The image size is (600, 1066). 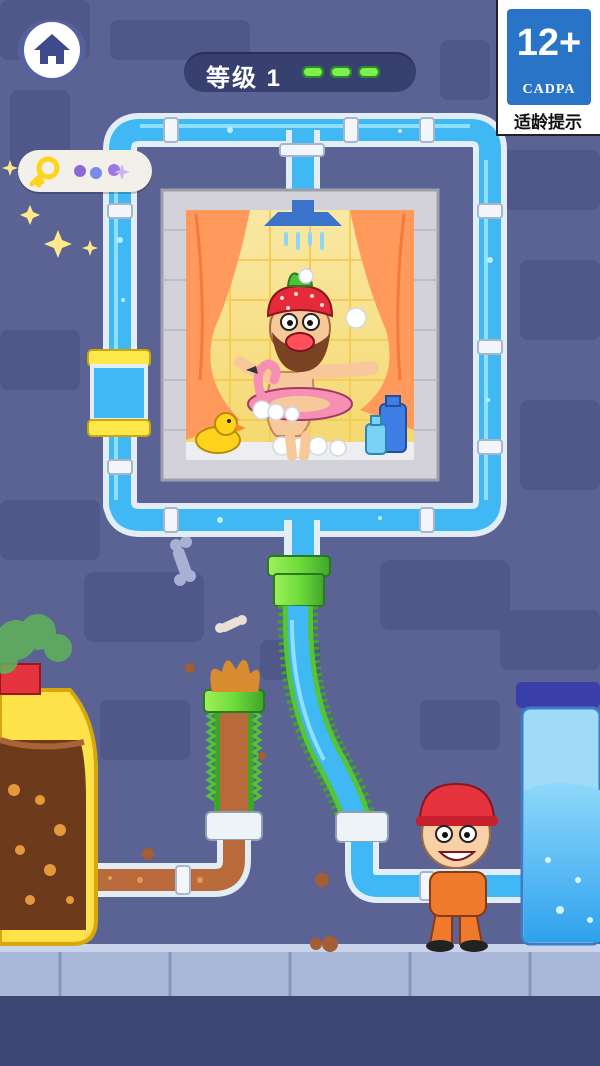 I want to click on level-progress, so click(x=341, y=72).